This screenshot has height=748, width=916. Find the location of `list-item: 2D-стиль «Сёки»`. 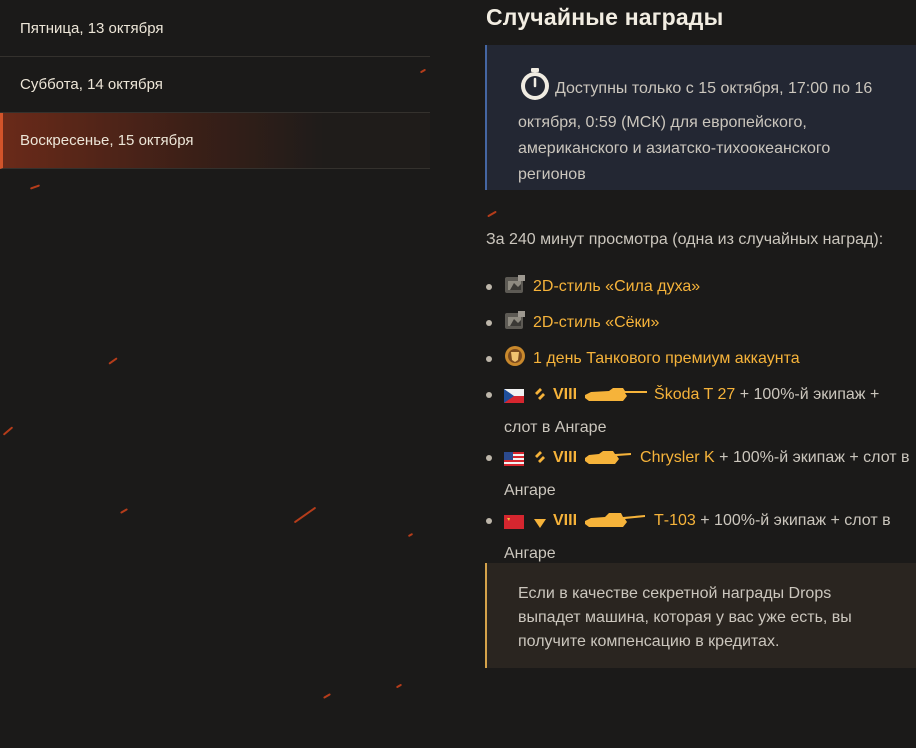

list-item: 2D-стиль «Сёки» is located at coordinates (701, 324).